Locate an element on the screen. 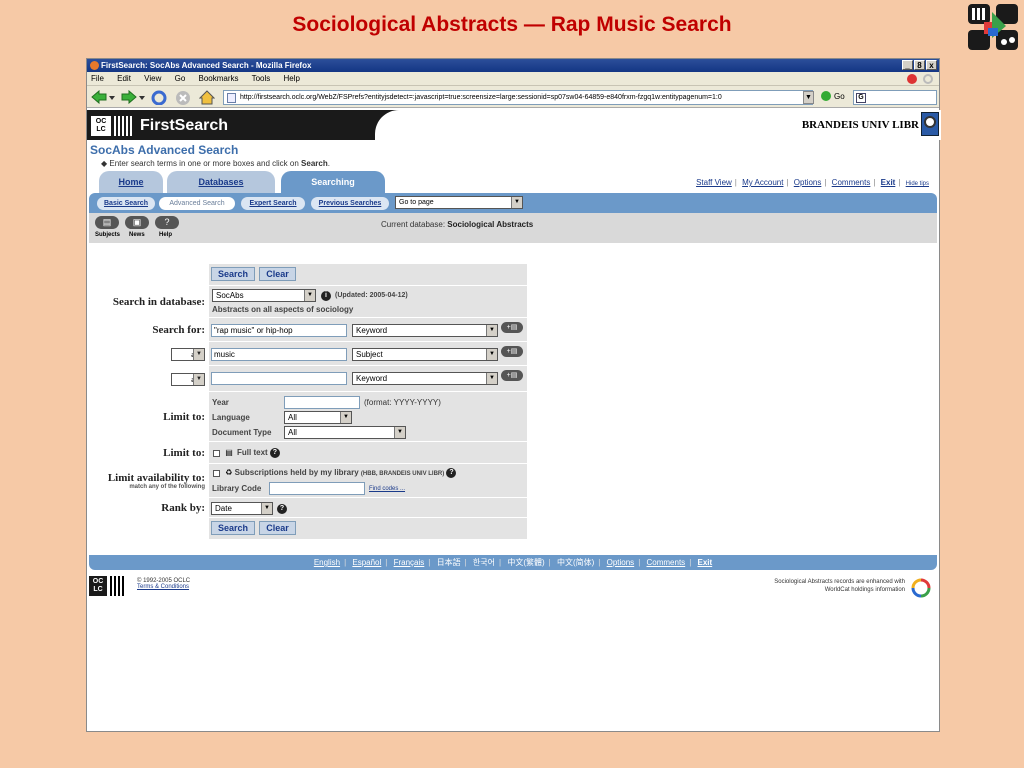 Image resolution: width=1024 pixels, height=768 pixels. menu-view: View is located at coordinates (152, 78).